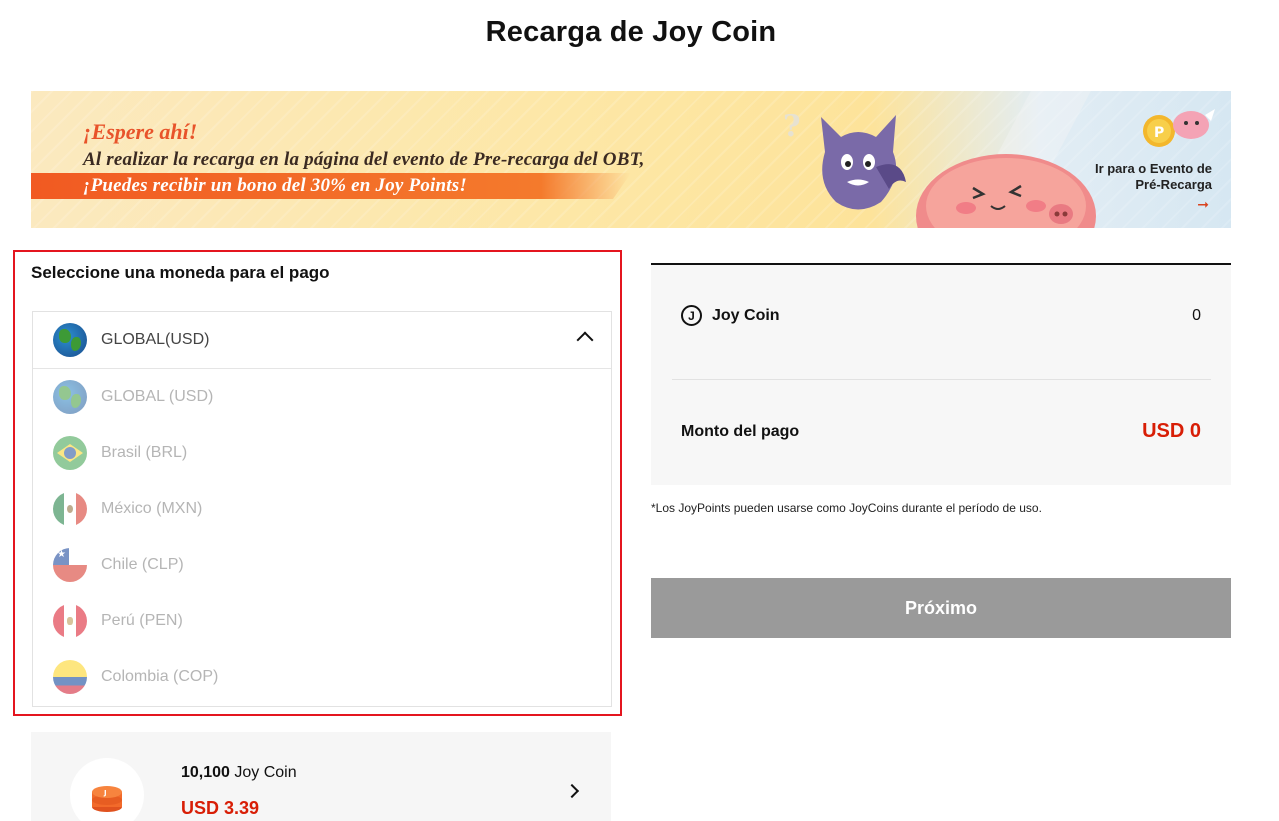 This screenshot has width=1279, height=821. What do you see at coordinates (70, 509) in the screenshot?
I see `mexico-flag-icon` at bounding box center [70, 509].